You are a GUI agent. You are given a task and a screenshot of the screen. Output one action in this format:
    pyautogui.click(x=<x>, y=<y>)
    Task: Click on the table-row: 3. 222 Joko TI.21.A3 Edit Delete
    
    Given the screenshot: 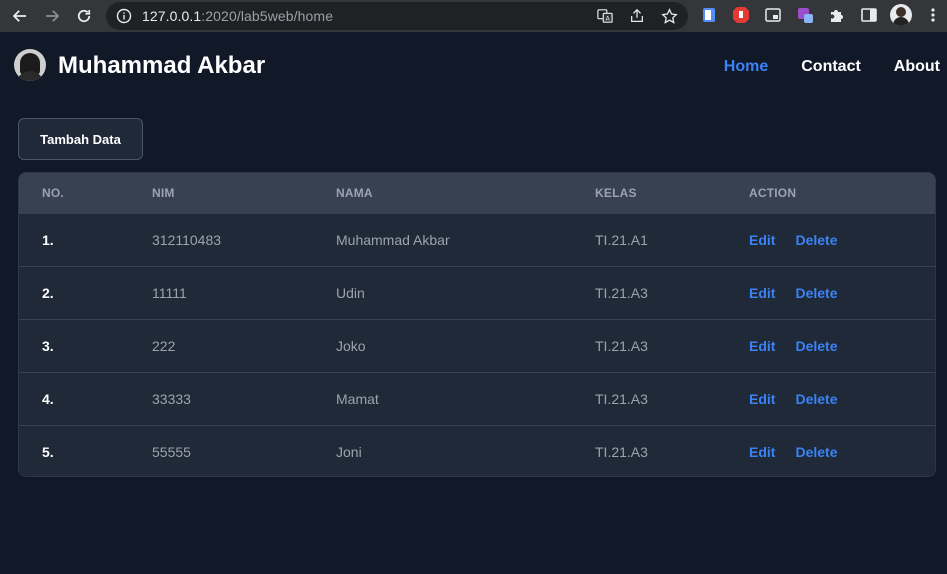 What is the action you would take?
    pyautogui.click(x=477, y=345)
    